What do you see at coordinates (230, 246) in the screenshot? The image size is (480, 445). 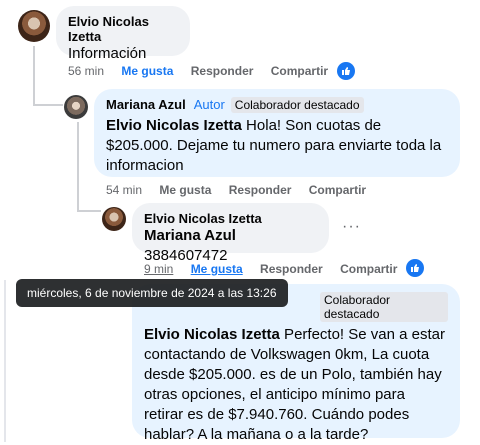 I see `comment-text: Mariana Azul 3884607472` at bounding box center [230, 246].